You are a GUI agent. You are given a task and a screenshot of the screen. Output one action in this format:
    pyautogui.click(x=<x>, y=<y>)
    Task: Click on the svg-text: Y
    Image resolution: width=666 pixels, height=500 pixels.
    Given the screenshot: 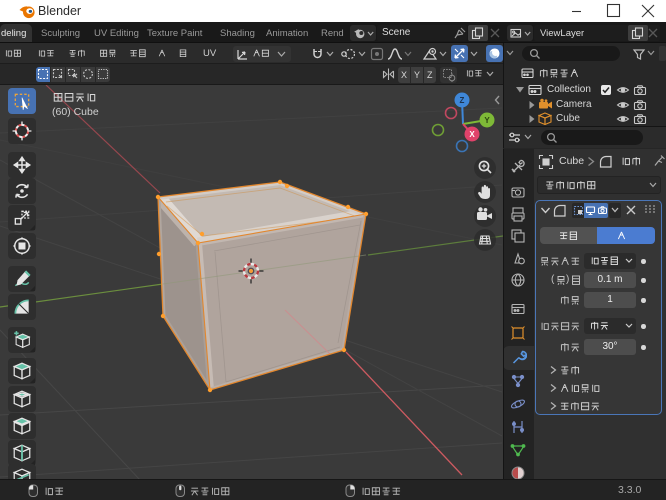 What is the action you would take?
    pyautogui.click(x=487, y=120)
    